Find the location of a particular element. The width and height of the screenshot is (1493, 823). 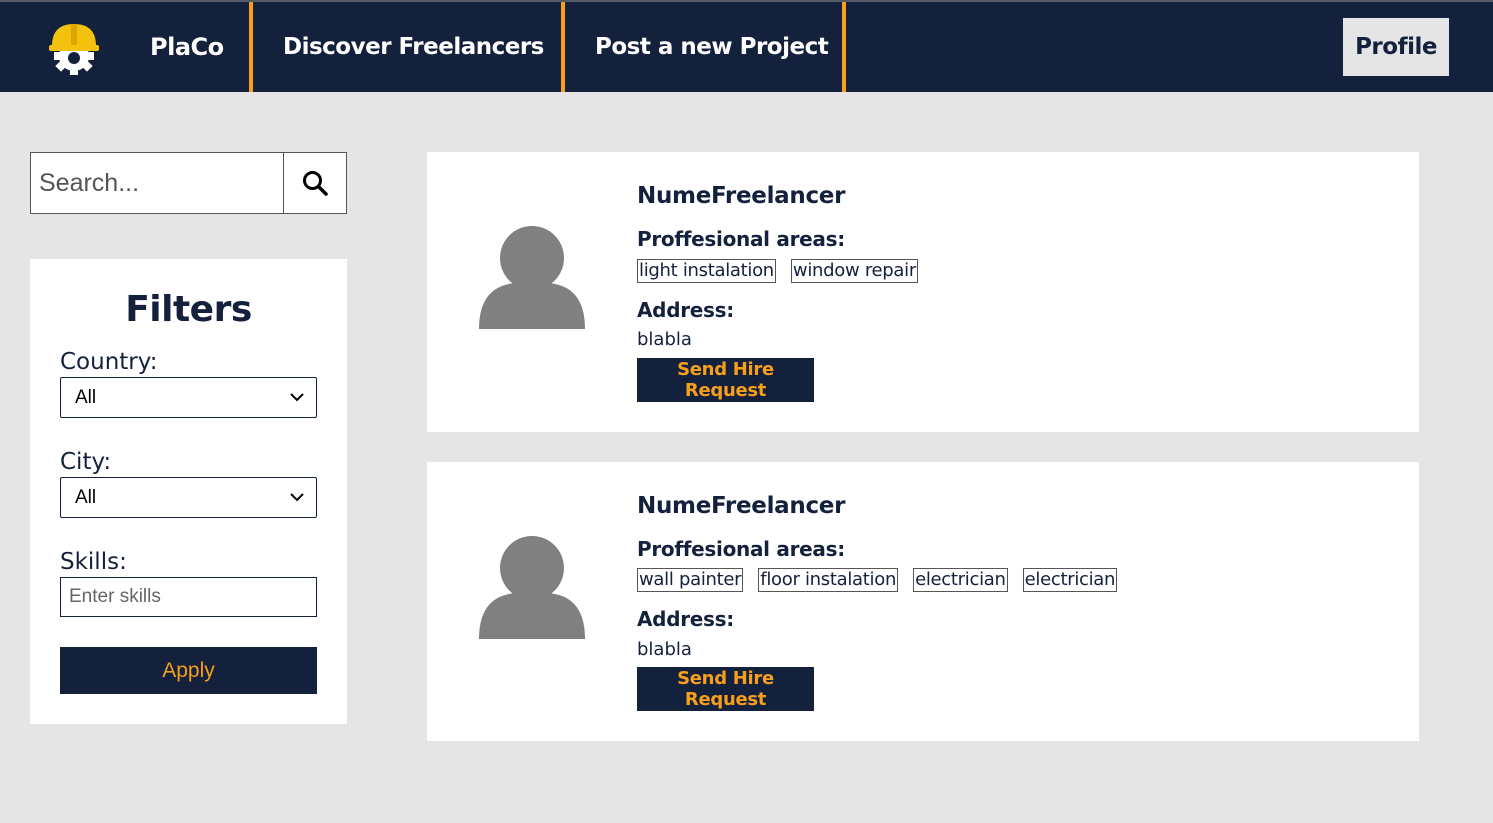

nav-link-post-project: Post a new Project is located at coordinates (712, 47).